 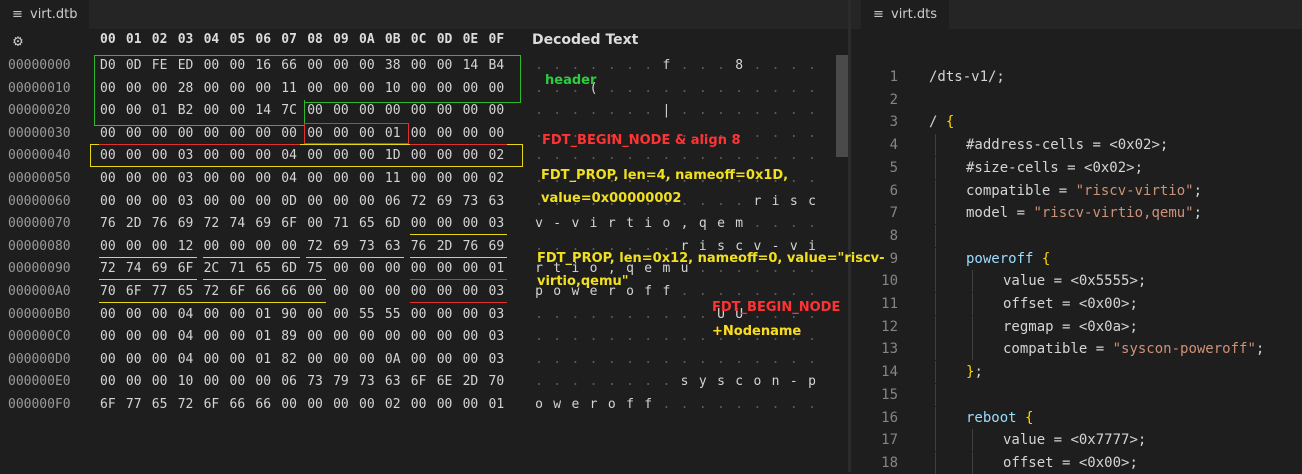 I want to click on tab-virt-dts: ≡ virt.dts, so click(x=905, y=14).